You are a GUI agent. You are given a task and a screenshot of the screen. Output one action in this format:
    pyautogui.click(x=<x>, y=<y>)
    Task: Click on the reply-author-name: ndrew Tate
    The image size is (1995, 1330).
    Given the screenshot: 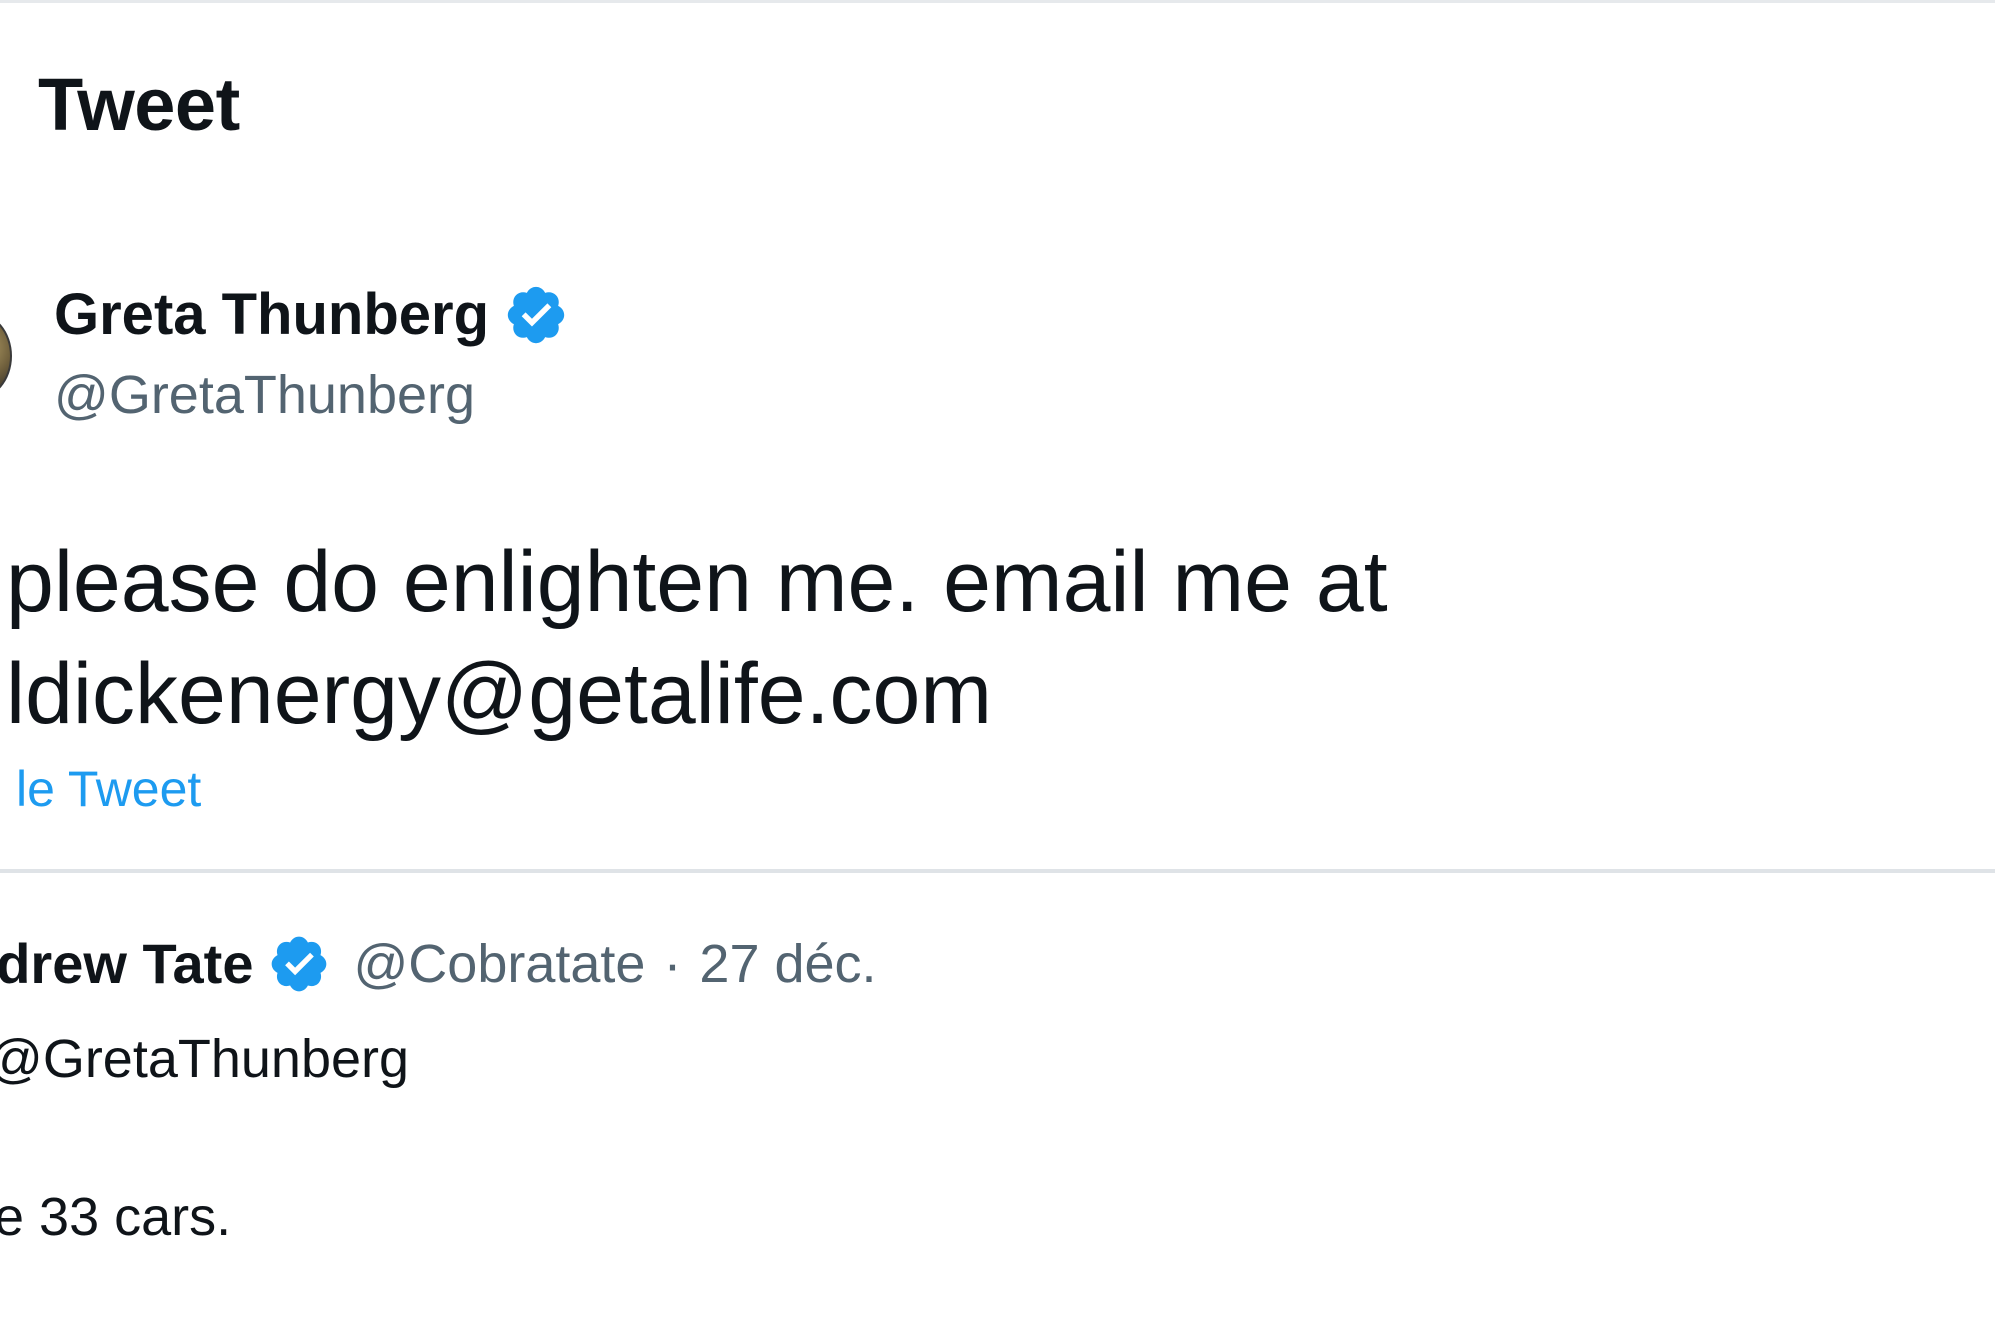 What is the action you would take?
    pyautogui.click(x=126, y=964)
    